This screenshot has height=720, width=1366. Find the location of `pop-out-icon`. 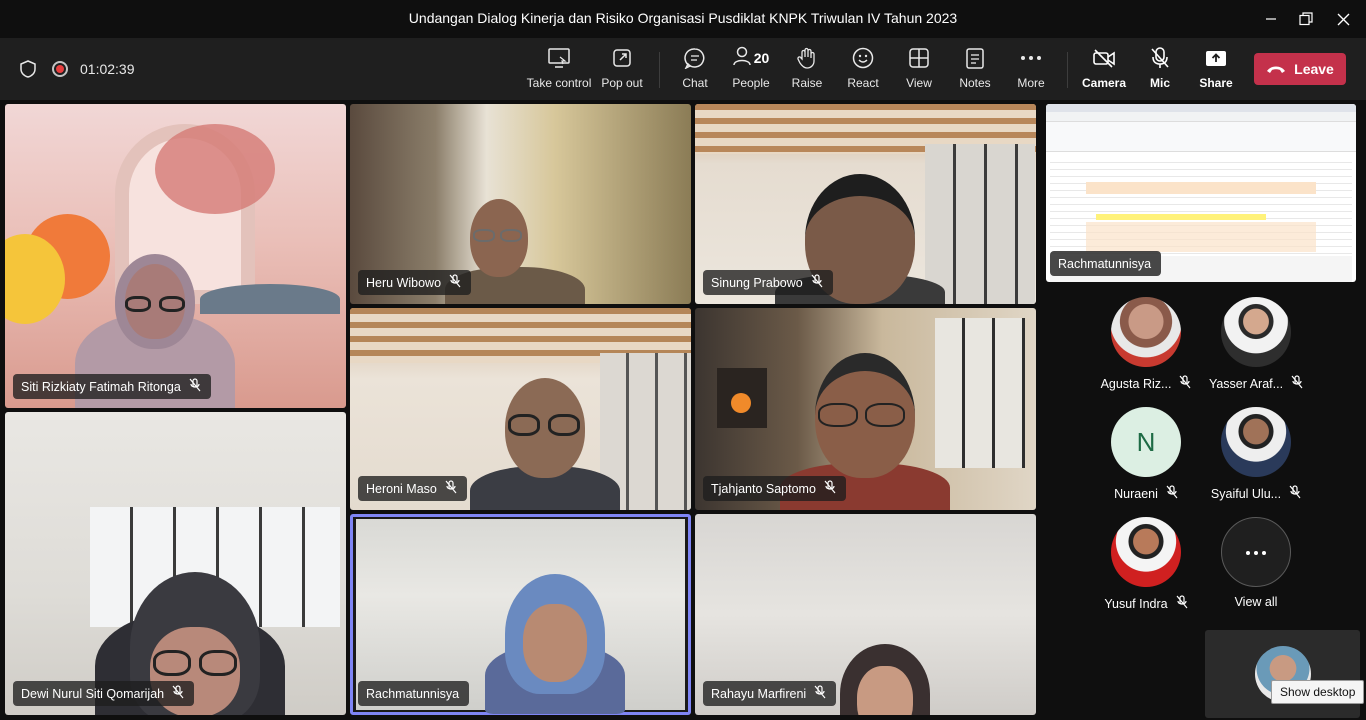

pop-out-icon is located at coordinates (622, 58).